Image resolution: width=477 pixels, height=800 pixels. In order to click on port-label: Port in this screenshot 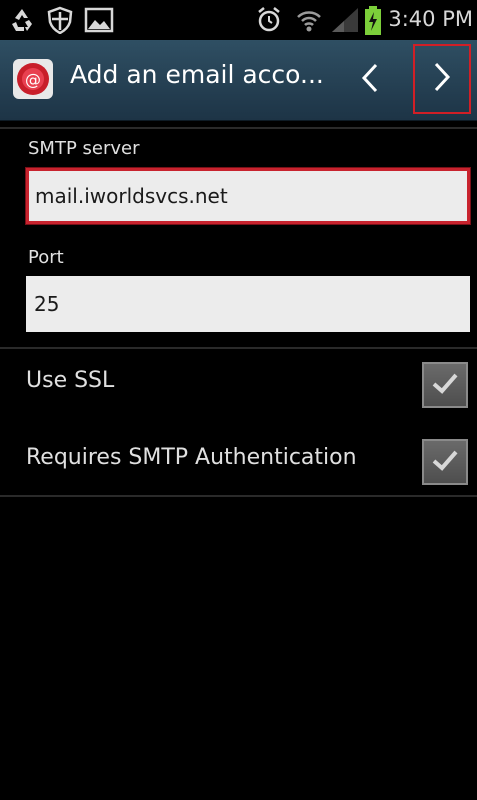, I will do `click(46, 257)`.